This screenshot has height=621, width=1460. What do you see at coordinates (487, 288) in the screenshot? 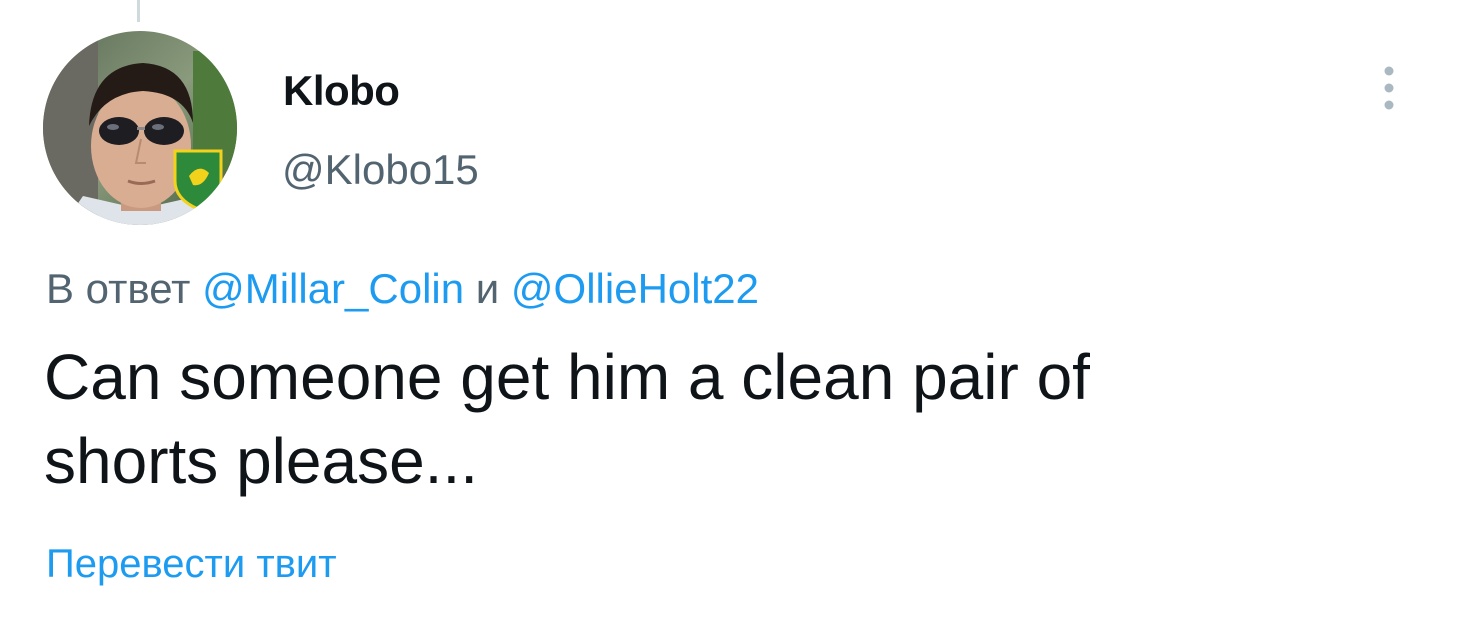
I see `reply-conjunction: и` at bounding box center [487, 288].